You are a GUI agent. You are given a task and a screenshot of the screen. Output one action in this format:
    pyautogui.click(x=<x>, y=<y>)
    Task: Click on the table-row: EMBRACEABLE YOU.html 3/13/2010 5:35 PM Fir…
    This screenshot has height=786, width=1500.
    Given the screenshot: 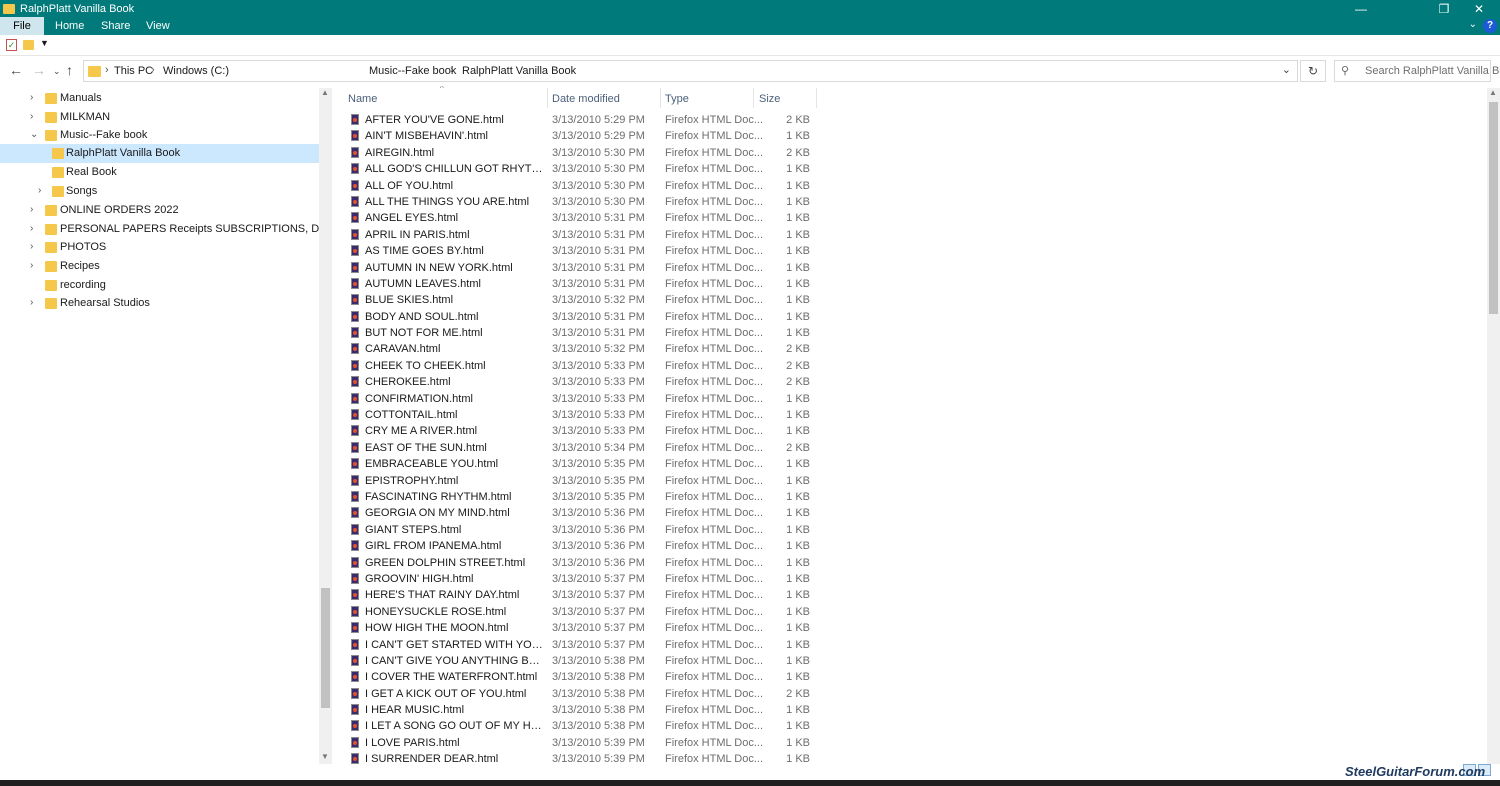 What is the action you would take?
    pyautogui.click(x=909, y=464)
    